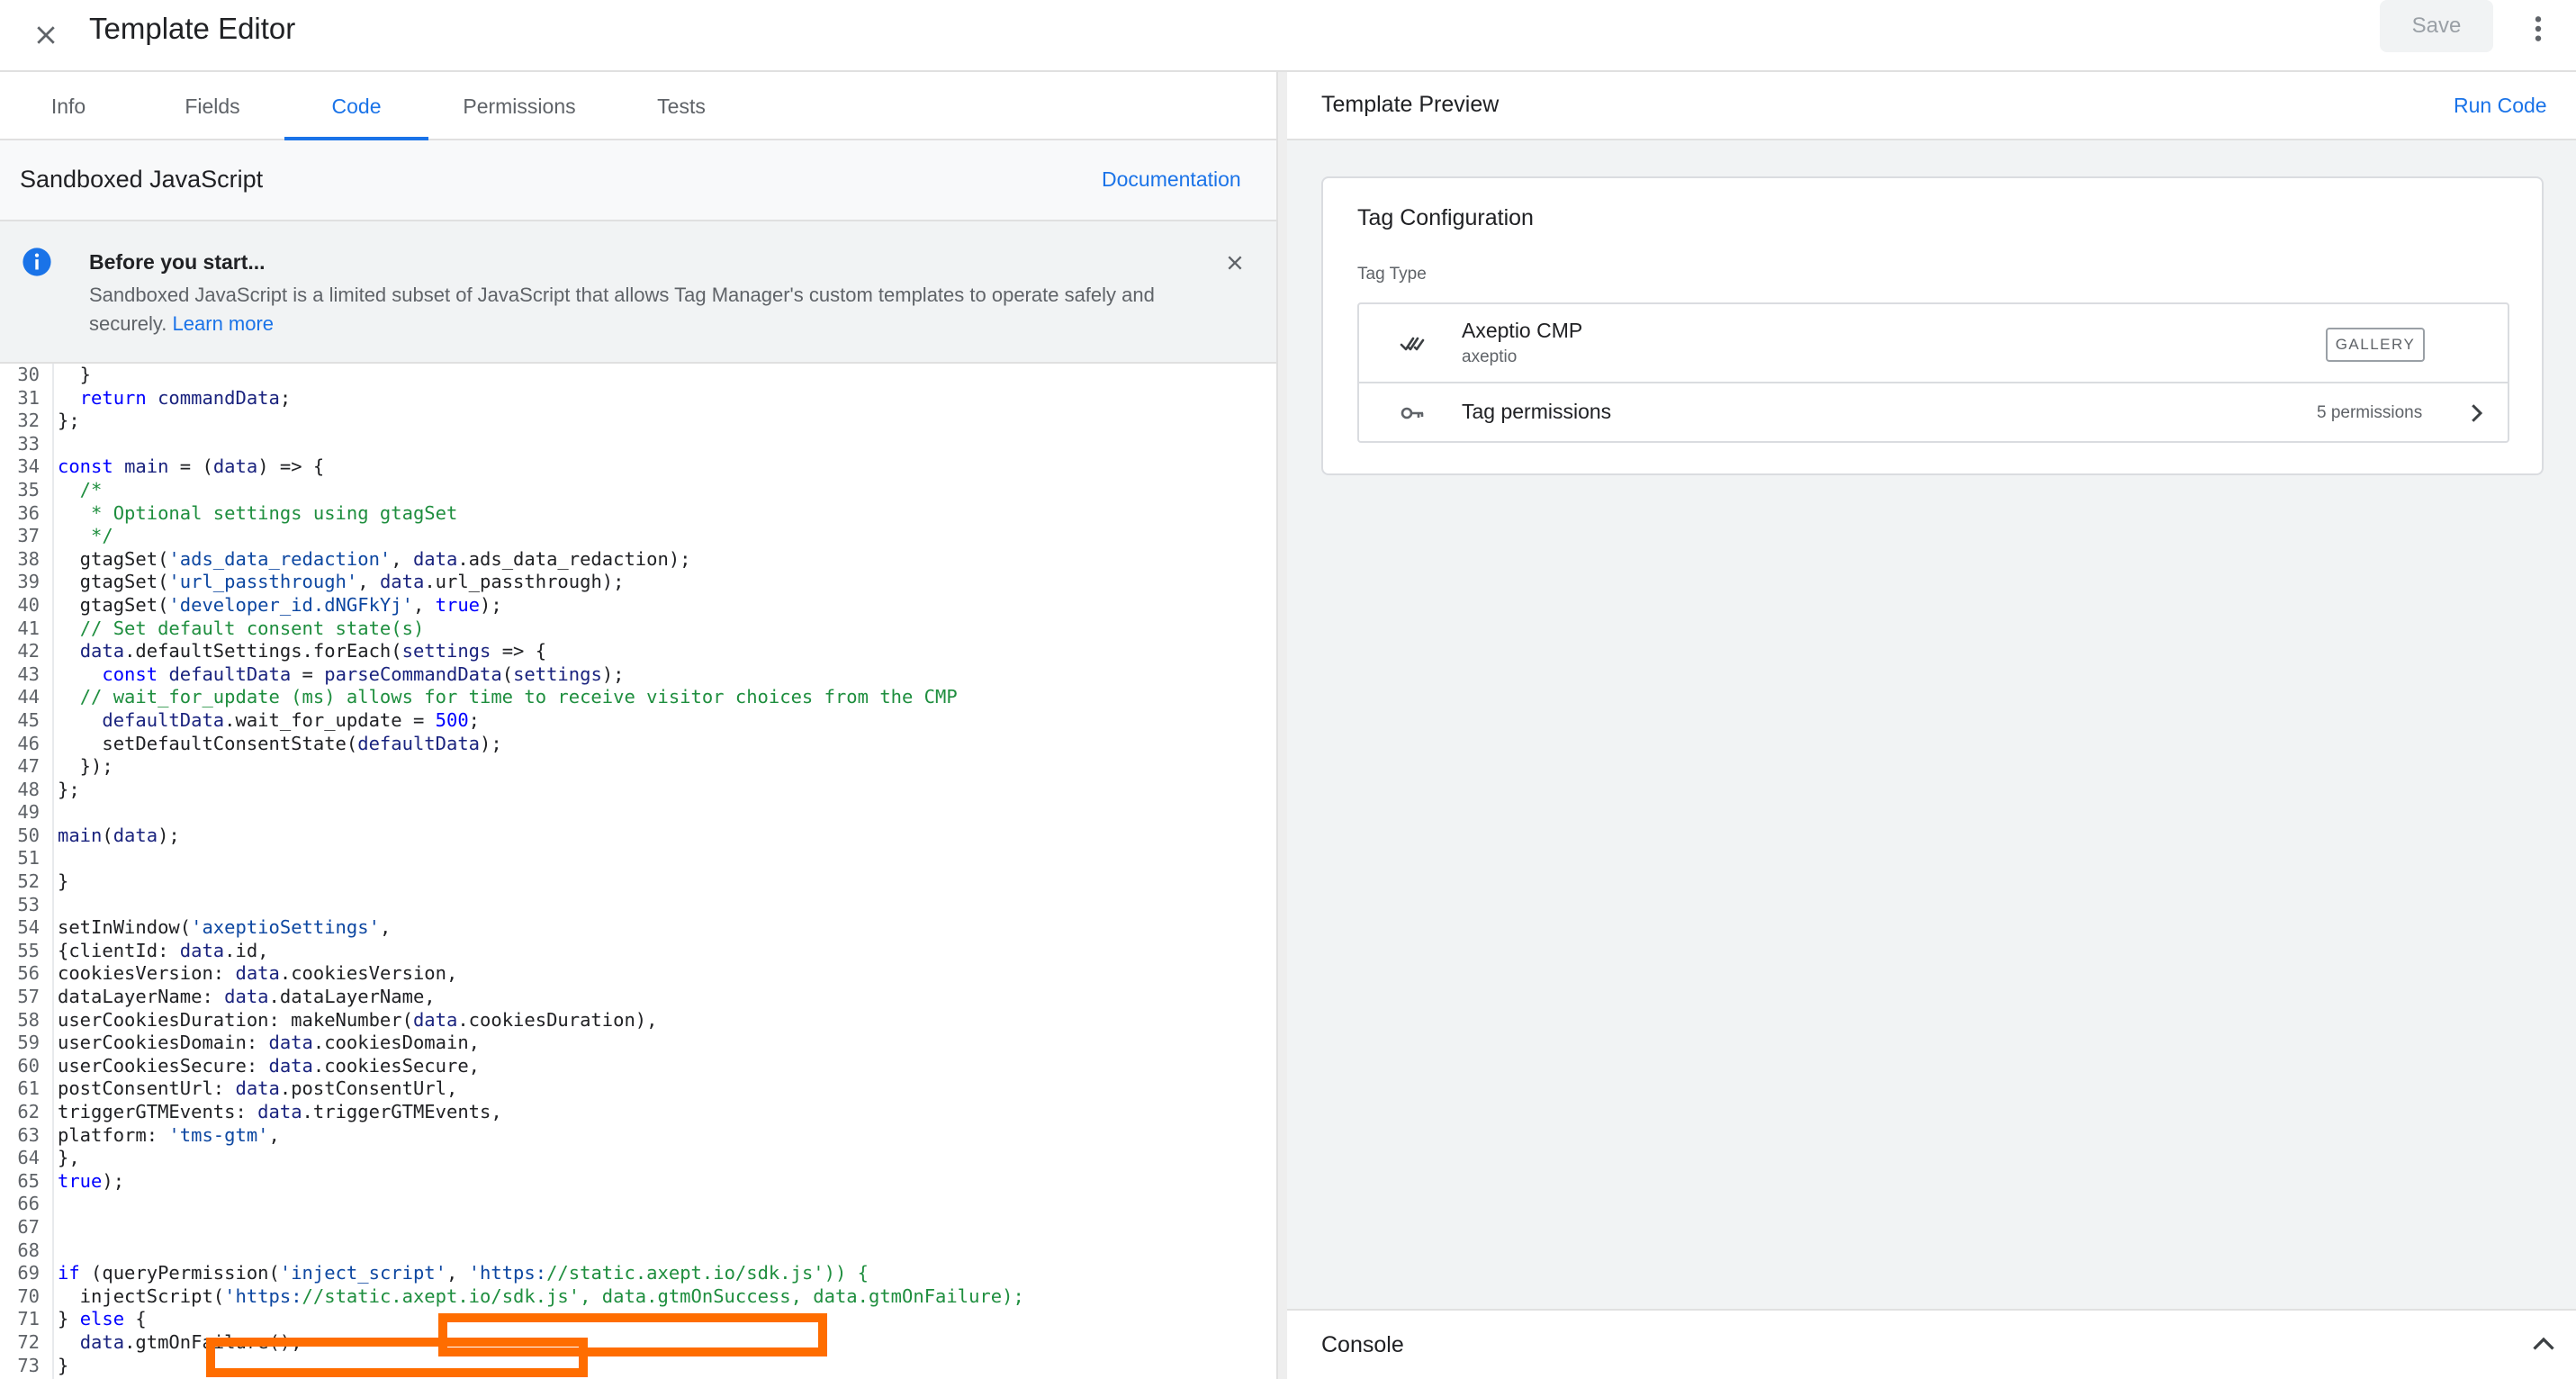 The image size is (2576, 1379). I want to click on tab-permissions: Permissions, so click(519, 106).